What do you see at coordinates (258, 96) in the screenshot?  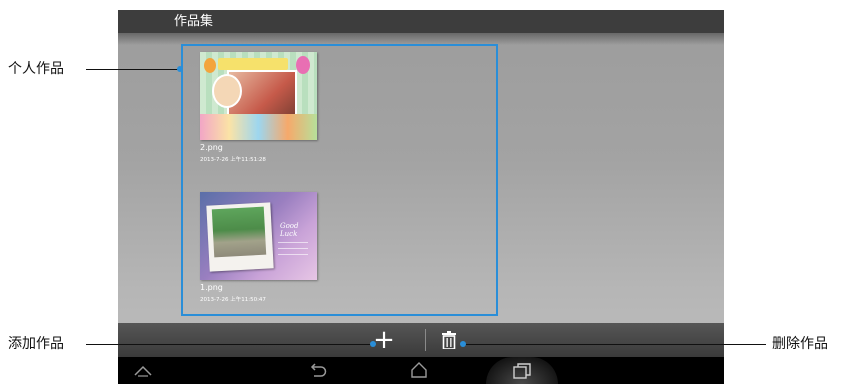 I see `work-thumbnail-birthday` at bounding box center [258, 96].